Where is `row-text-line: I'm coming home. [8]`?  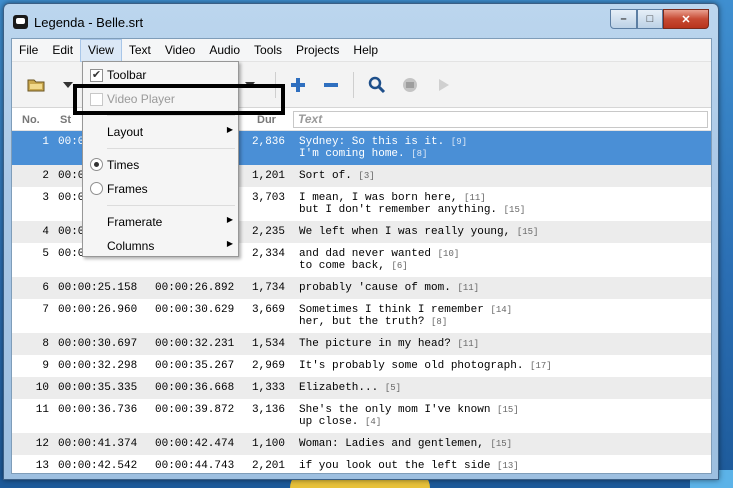 row-text-line: I'm coming home. [8] is located at coordinates (383, 154).